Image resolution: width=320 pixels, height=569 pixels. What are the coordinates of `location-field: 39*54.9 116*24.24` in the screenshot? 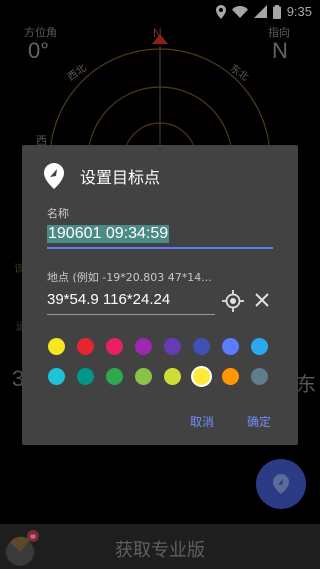 It's located at (131, 302).